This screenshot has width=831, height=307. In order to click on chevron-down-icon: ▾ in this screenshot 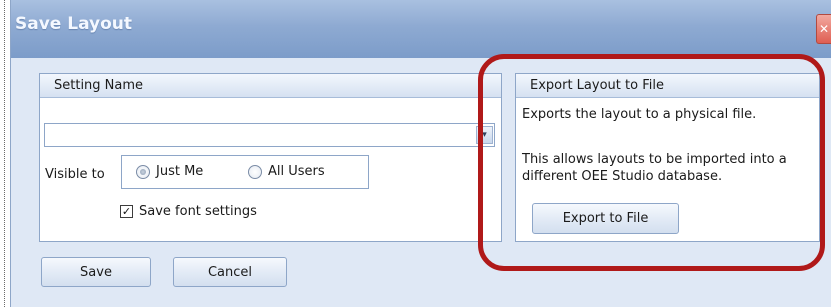, I will do `click(484, 135)`.